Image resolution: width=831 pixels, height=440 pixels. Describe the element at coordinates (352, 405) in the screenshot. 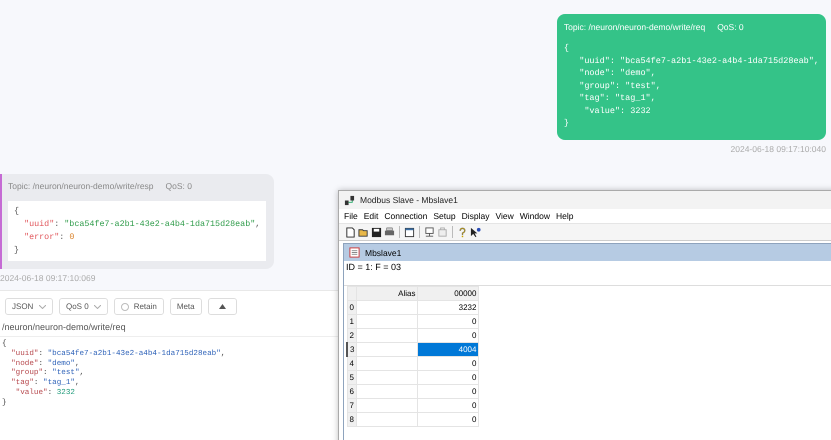

I see `row-number: 7` at that location.